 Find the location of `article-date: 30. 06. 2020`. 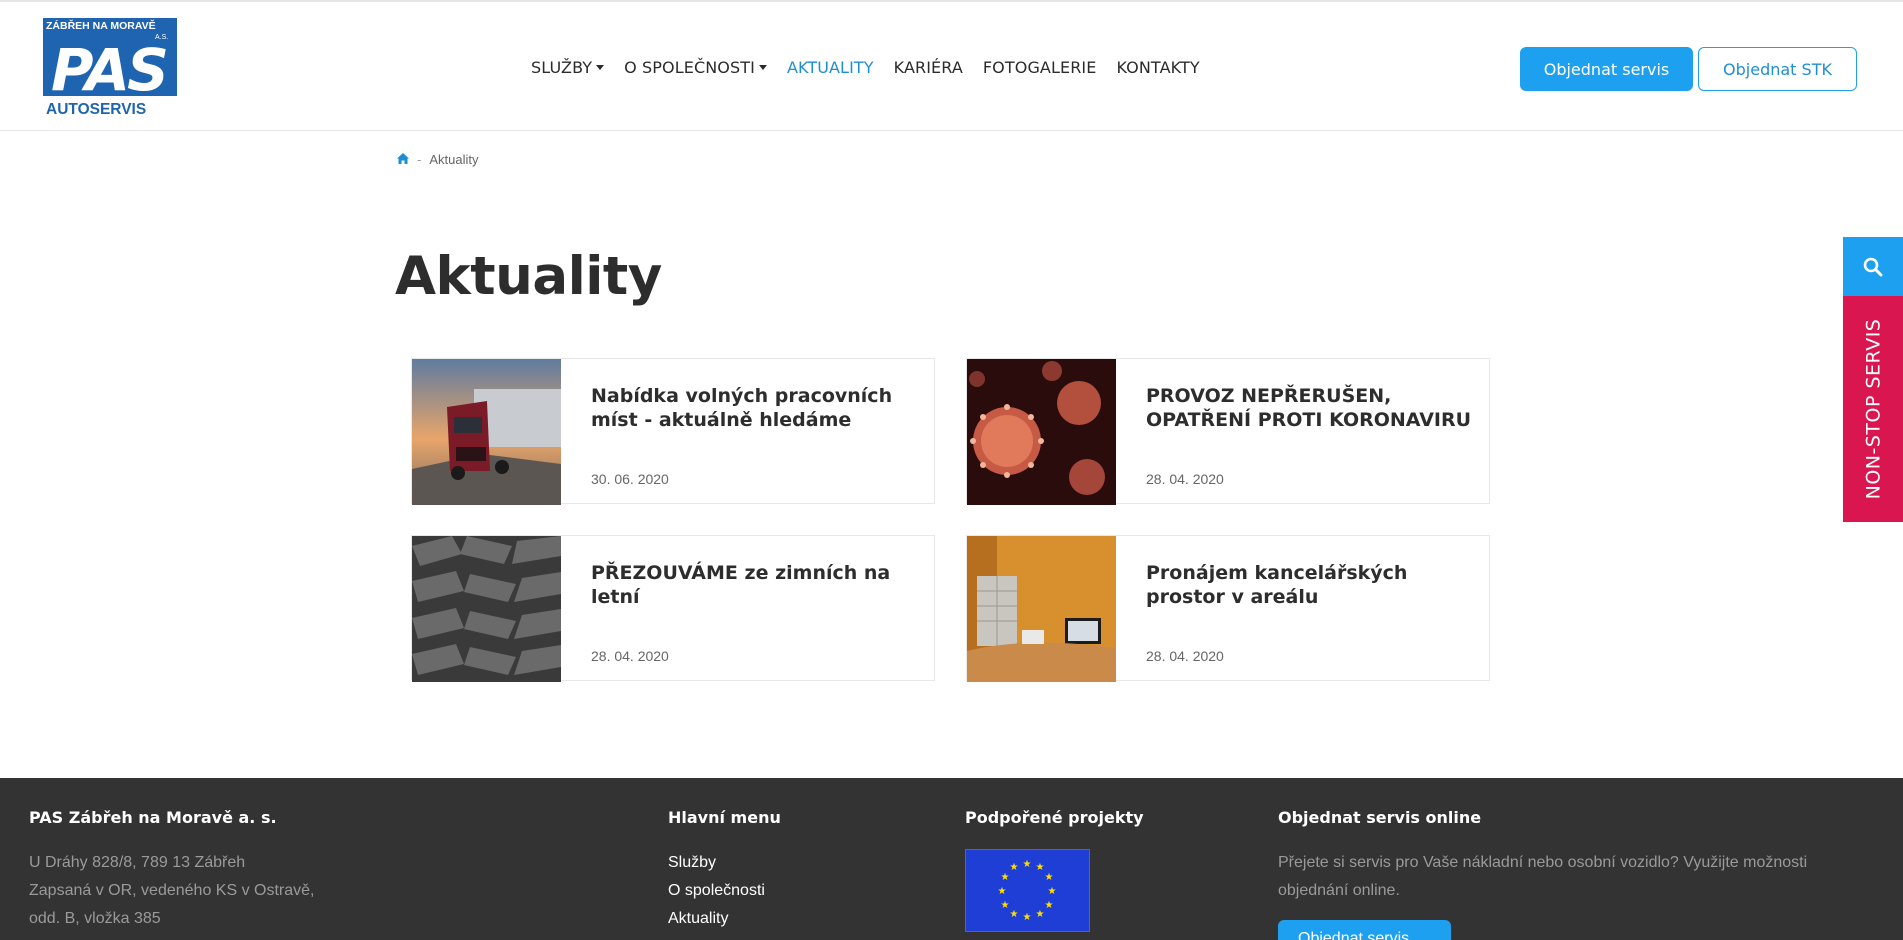

article-date: 30. 06. 2020 is located at coordinates (630, 479).